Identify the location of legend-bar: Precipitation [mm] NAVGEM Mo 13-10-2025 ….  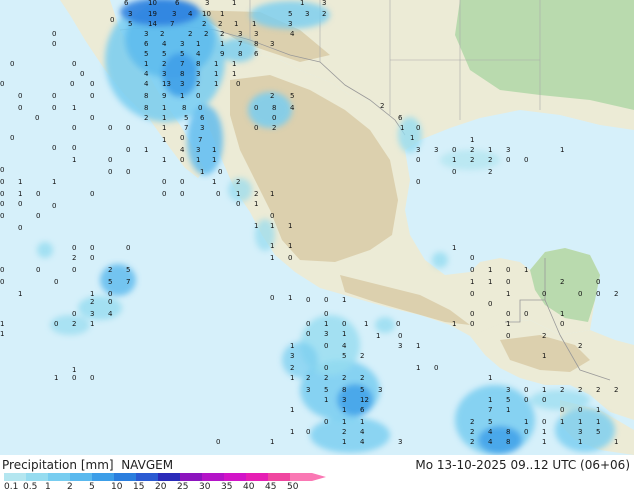
(317, 472).